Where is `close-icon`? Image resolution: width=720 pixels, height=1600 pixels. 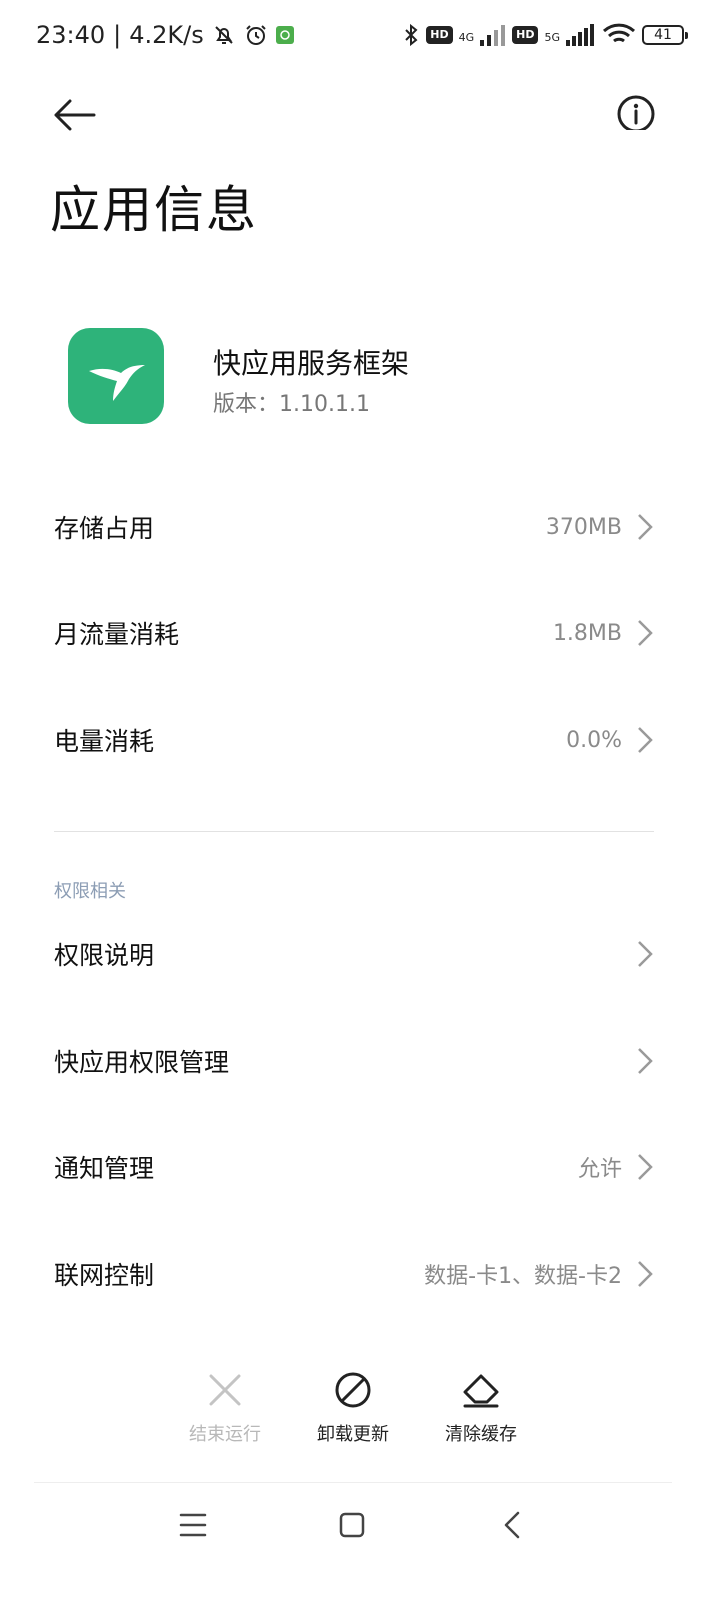
close-icon is located at coordinates (225, 1390).